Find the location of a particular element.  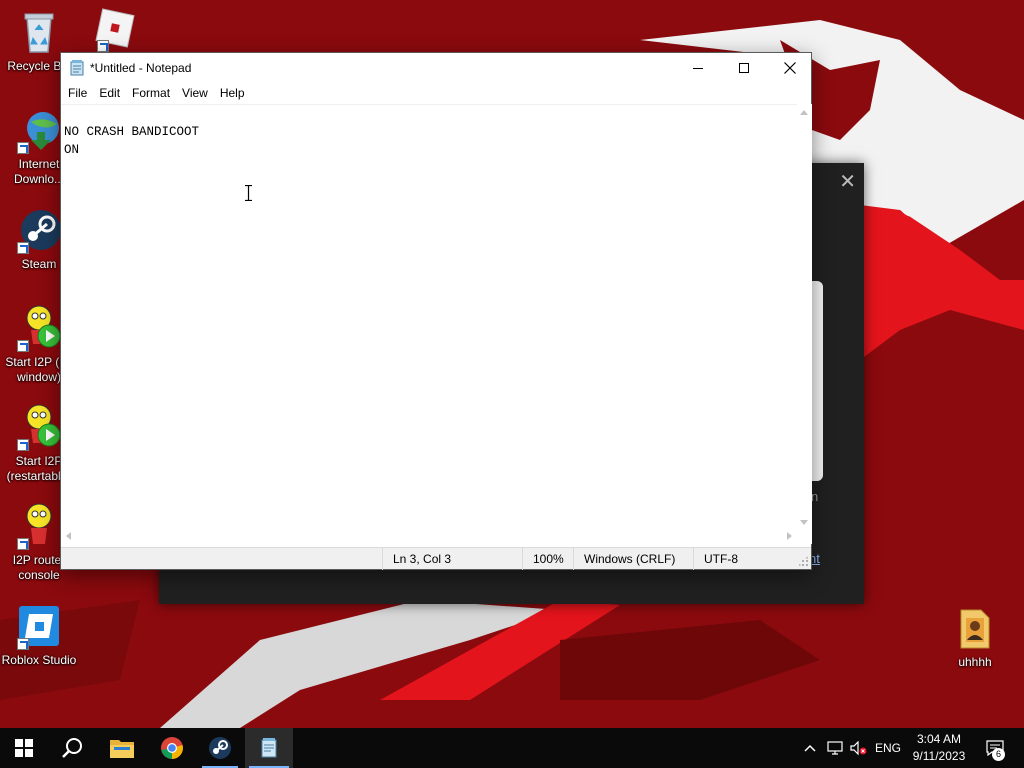

menu-view: View is located at coordinates (195, 93).